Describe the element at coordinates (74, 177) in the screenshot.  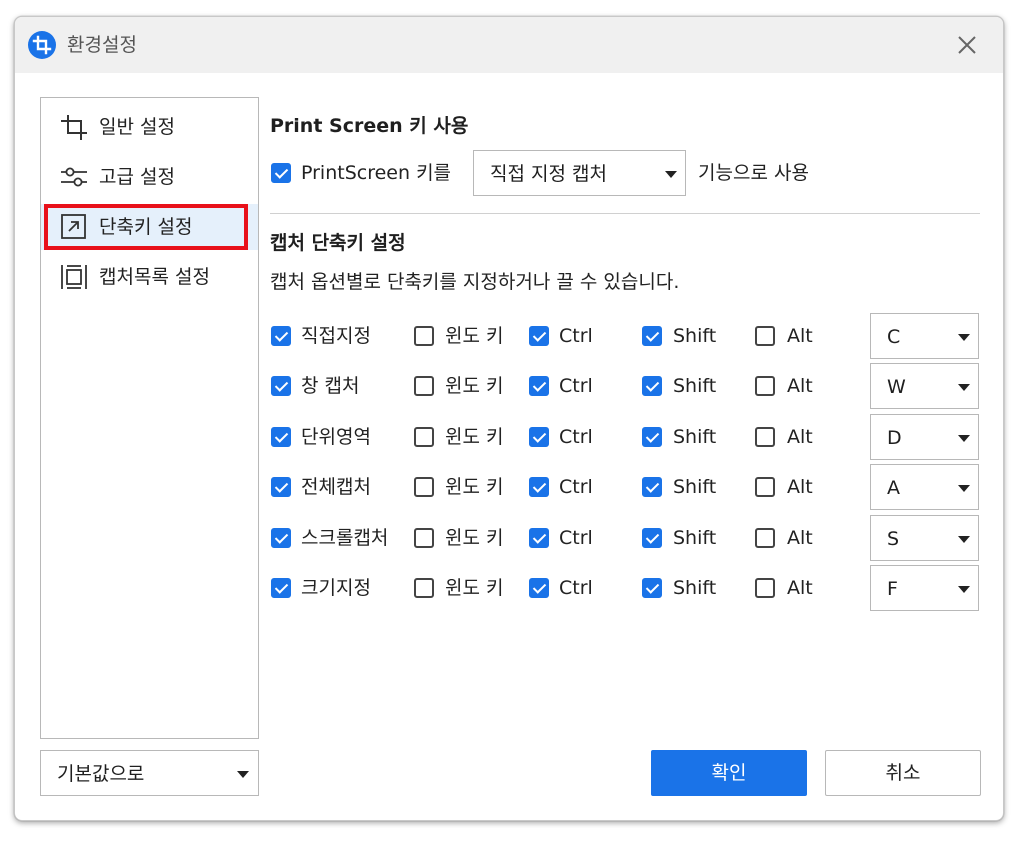
I see `sliders-icon` at that location.